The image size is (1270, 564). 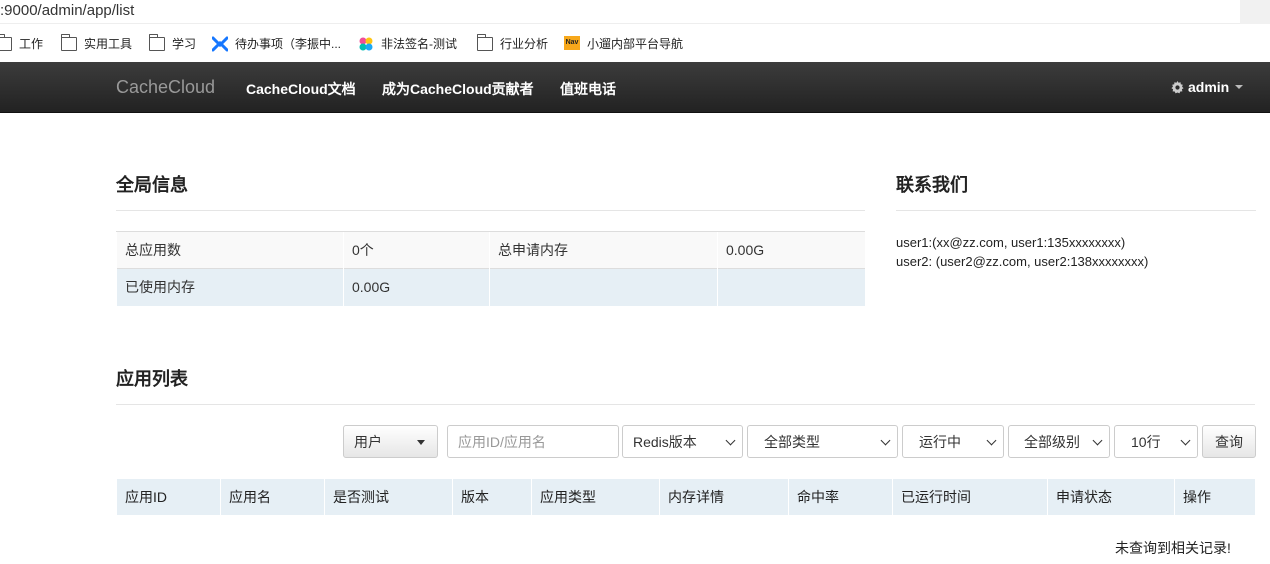 I want to click on caret-down-icon, so click(x=421, y=442).